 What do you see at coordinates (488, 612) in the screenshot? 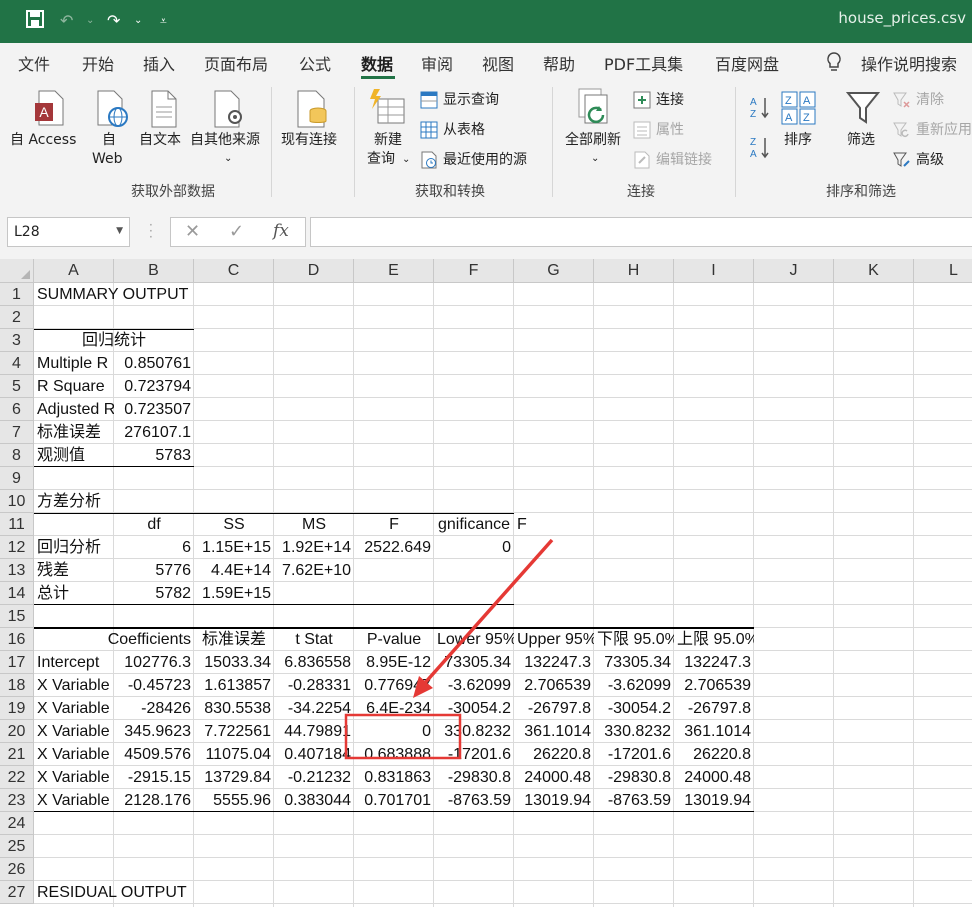
I see `annotation-arrow` at bounding box center [488, 612].